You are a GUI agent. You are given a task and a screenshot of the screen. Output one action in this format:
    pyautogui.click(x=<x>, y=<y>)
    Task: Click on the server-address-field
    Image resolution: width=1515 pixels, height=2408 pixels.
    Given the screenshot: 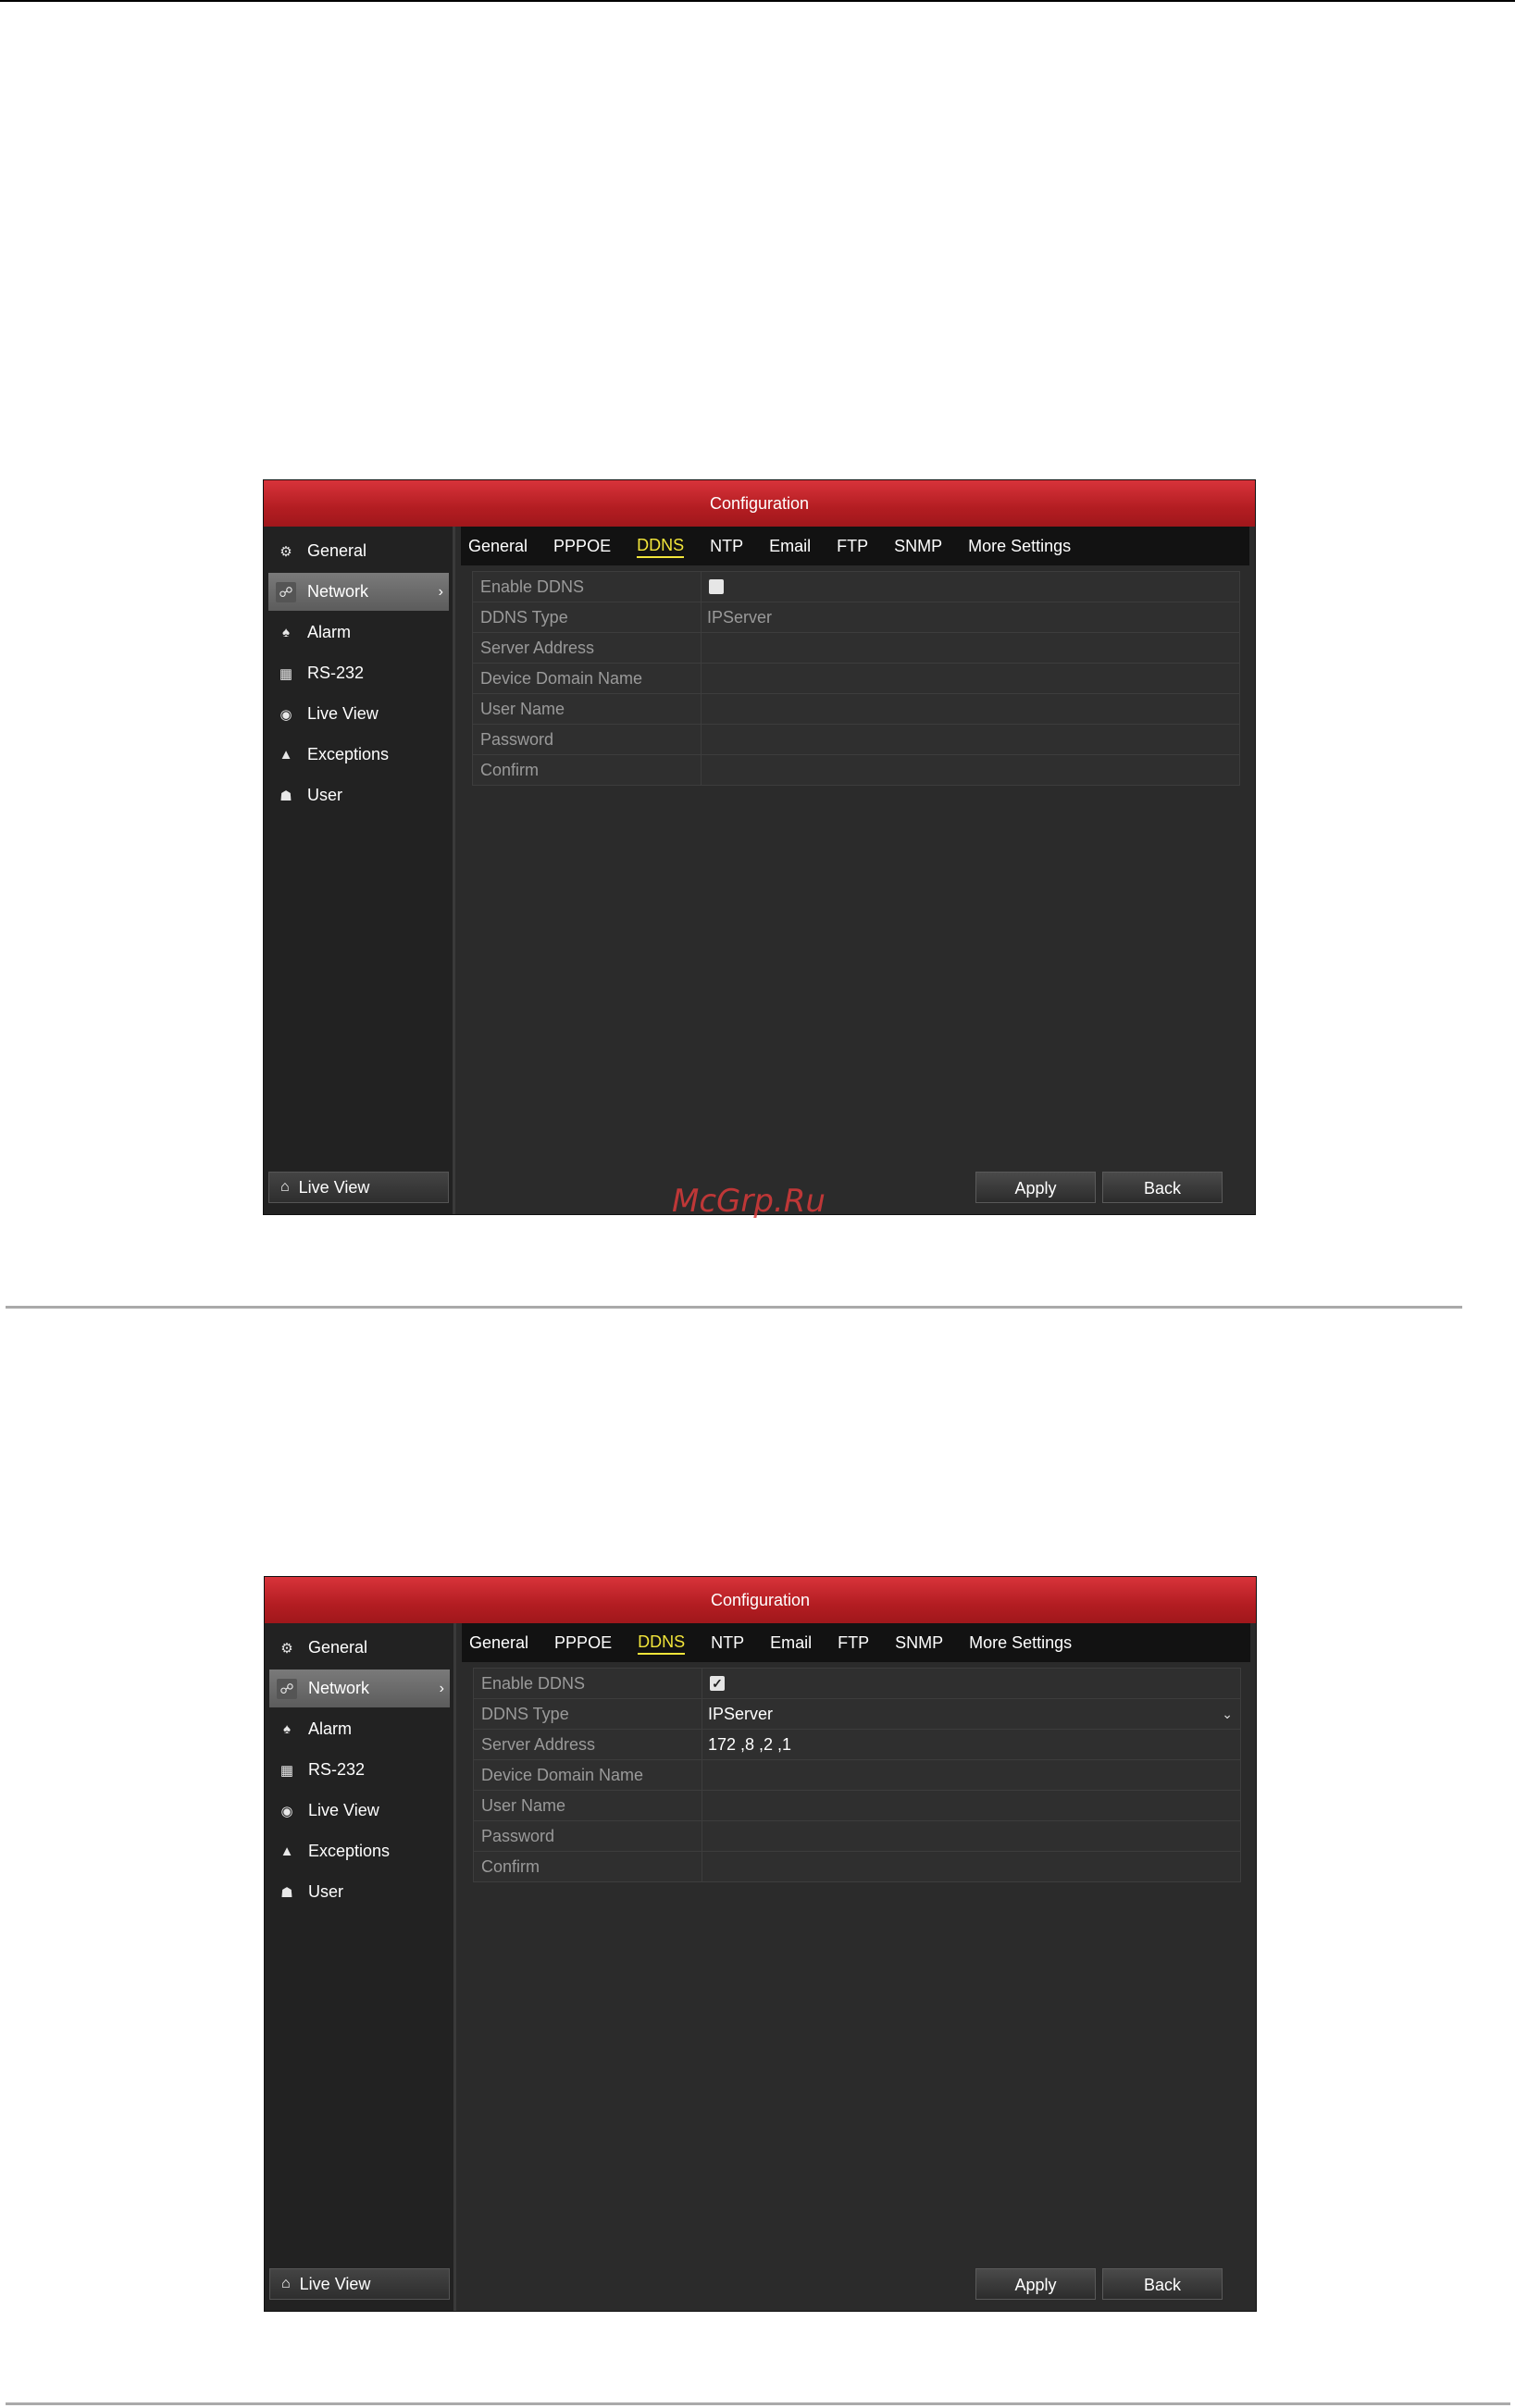 What is the action you would take?
    pyautogui.click(x=970, y=648)
    